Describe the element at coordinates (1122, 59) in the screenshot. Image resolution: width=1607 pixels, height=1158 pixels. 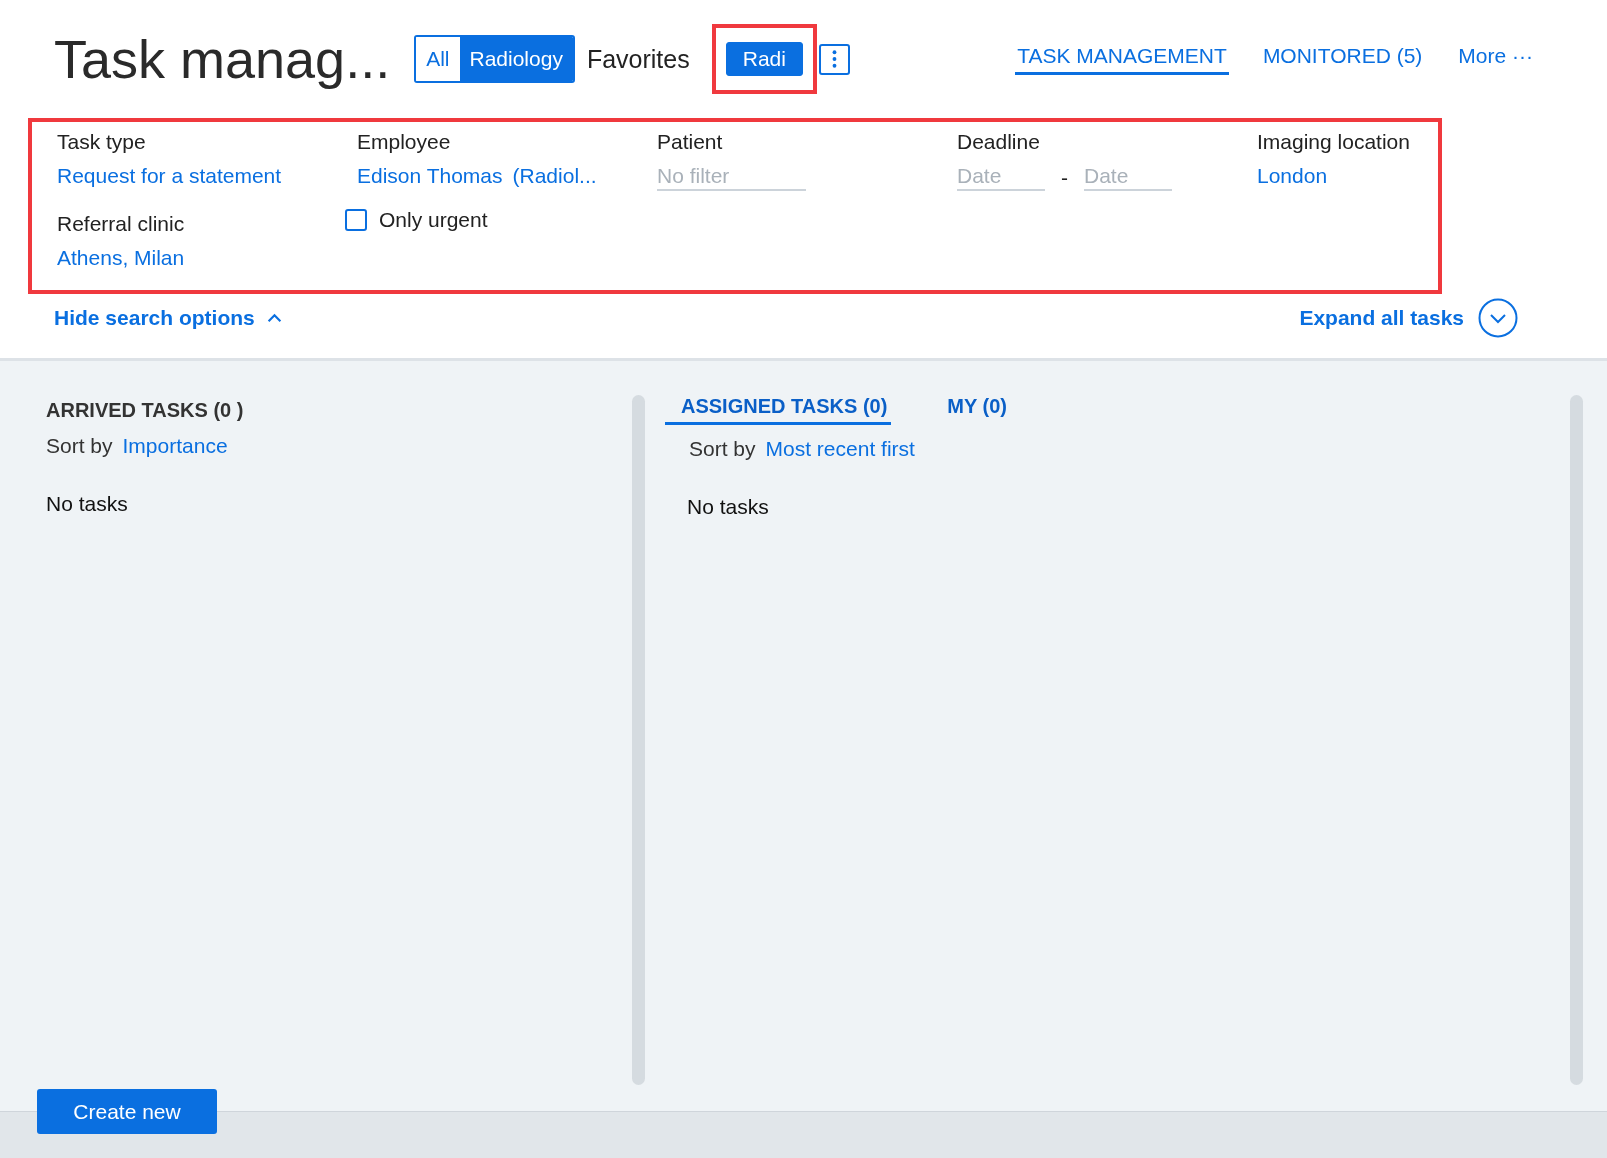
I see `nav-tab: TASK MANAGEMENT` at that location.